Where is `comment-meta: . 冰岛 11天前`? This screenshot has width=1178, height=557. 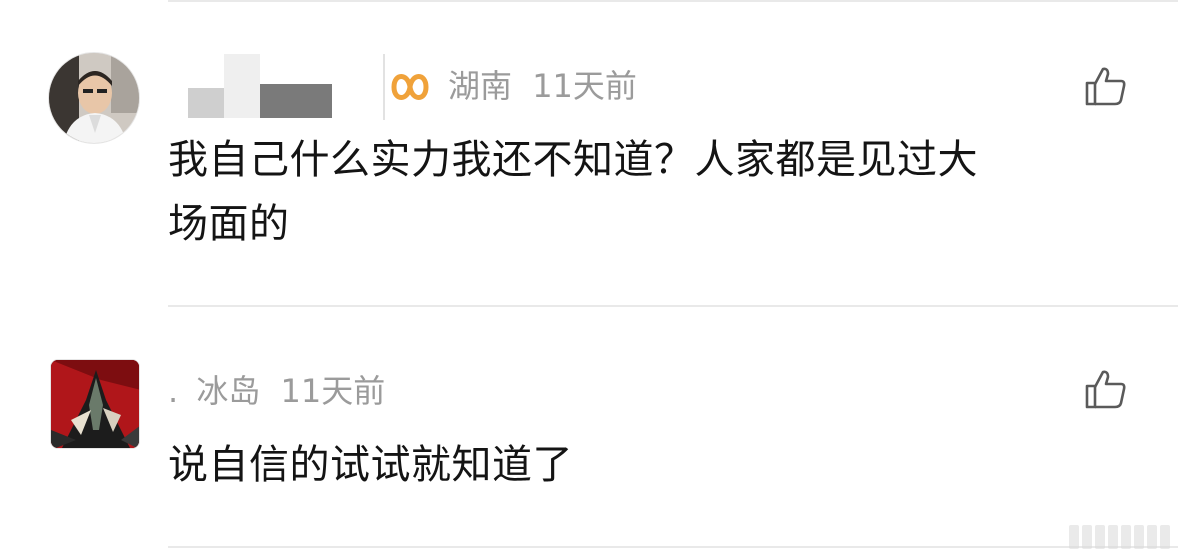
comment-meta: . 冰岛 11天前 is located at coordinates (276, 391).